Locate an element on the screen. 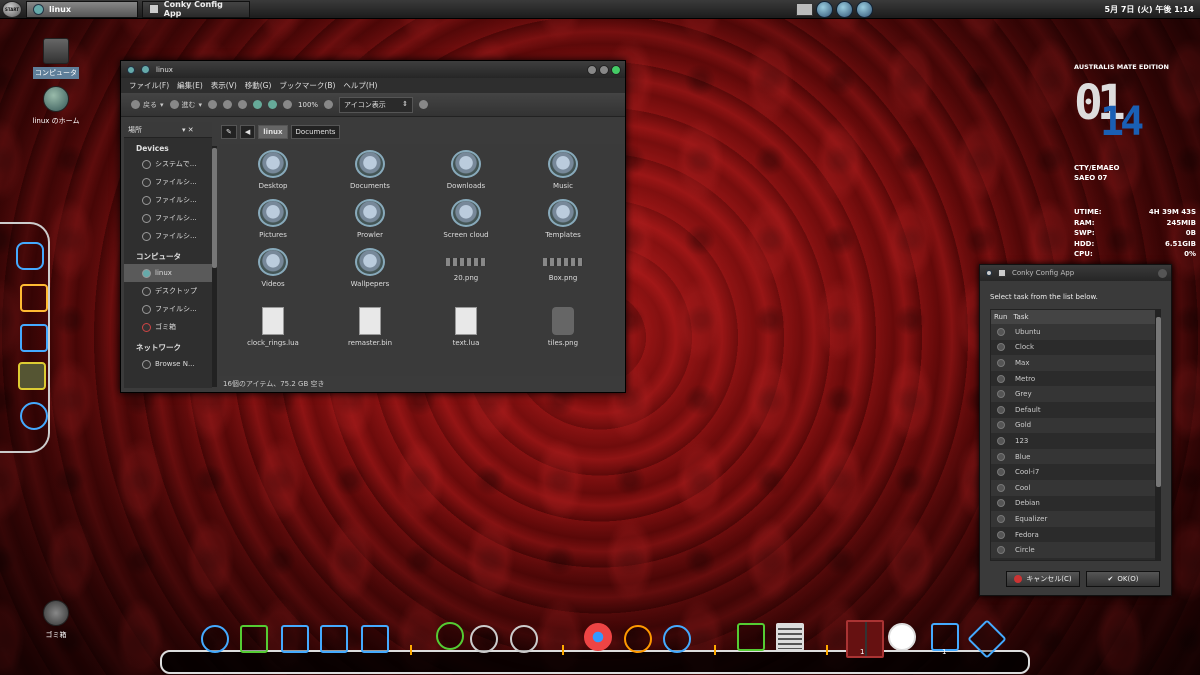 The width and height of the screenshot is (1200, 675). sidebar-item-desktop: デスクトップ is located at coordinates (168, 291).